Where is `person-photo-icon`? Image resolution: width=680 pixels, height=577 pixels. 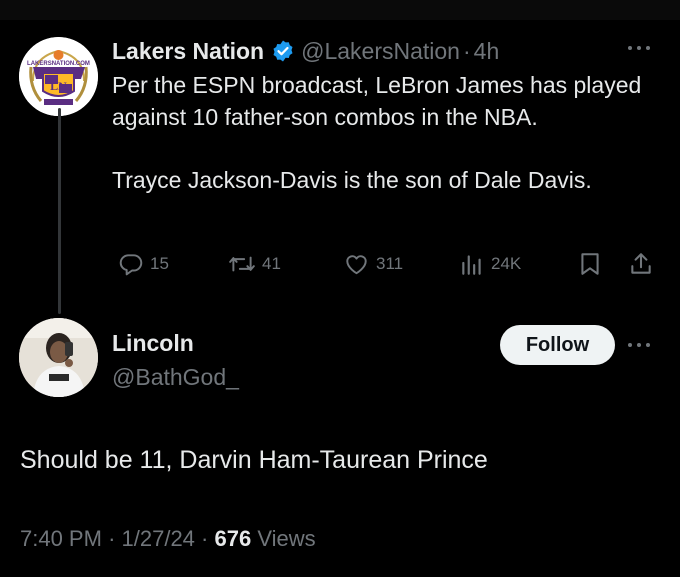
person-photo-icon is located at coordinates (58, 357).